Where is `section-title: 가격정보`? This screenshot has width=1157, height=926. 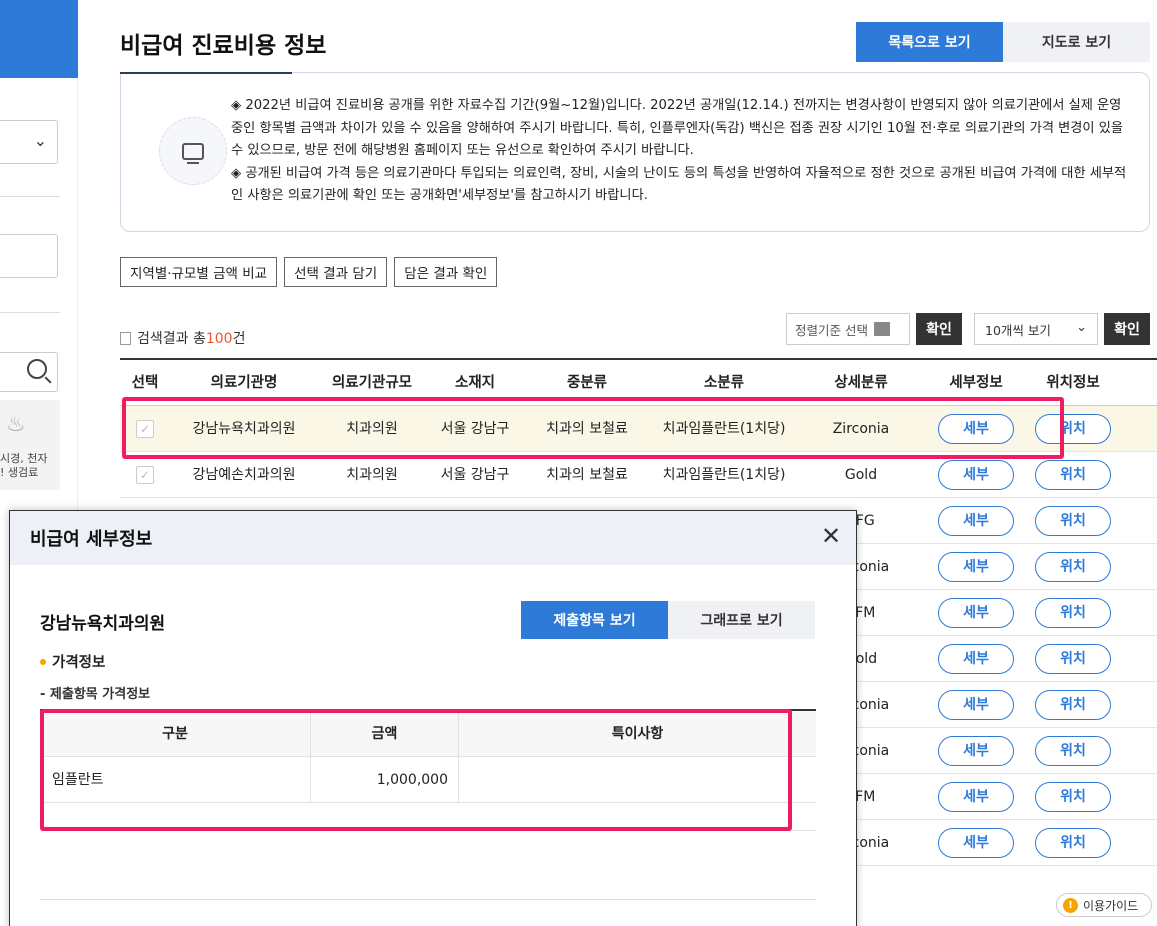
section-title: 가격정보 is located at coordinates (72, 661).